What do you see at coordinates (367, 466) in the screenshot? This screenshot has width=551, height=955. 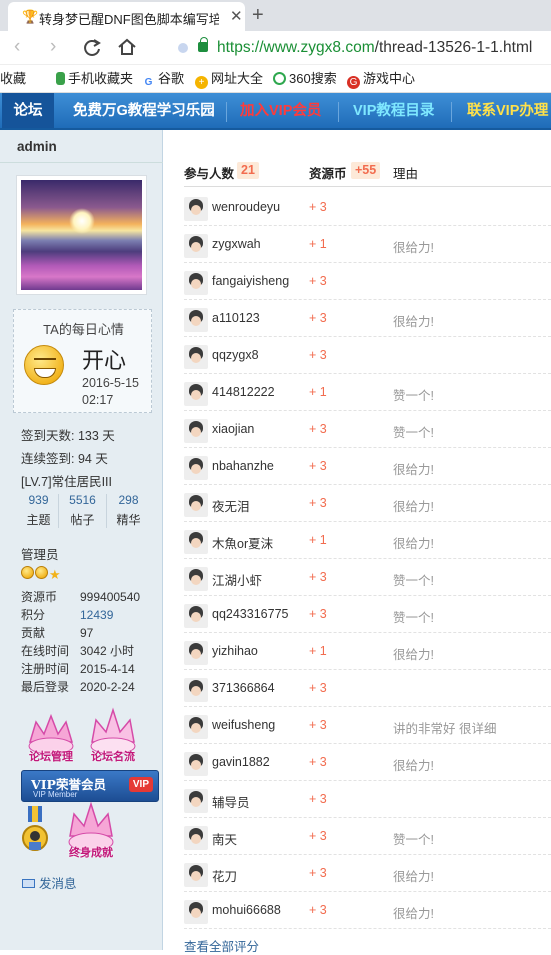 I see `rating-row: nbahanzhe + 3 很给力!` at bounding box center [367, 466].